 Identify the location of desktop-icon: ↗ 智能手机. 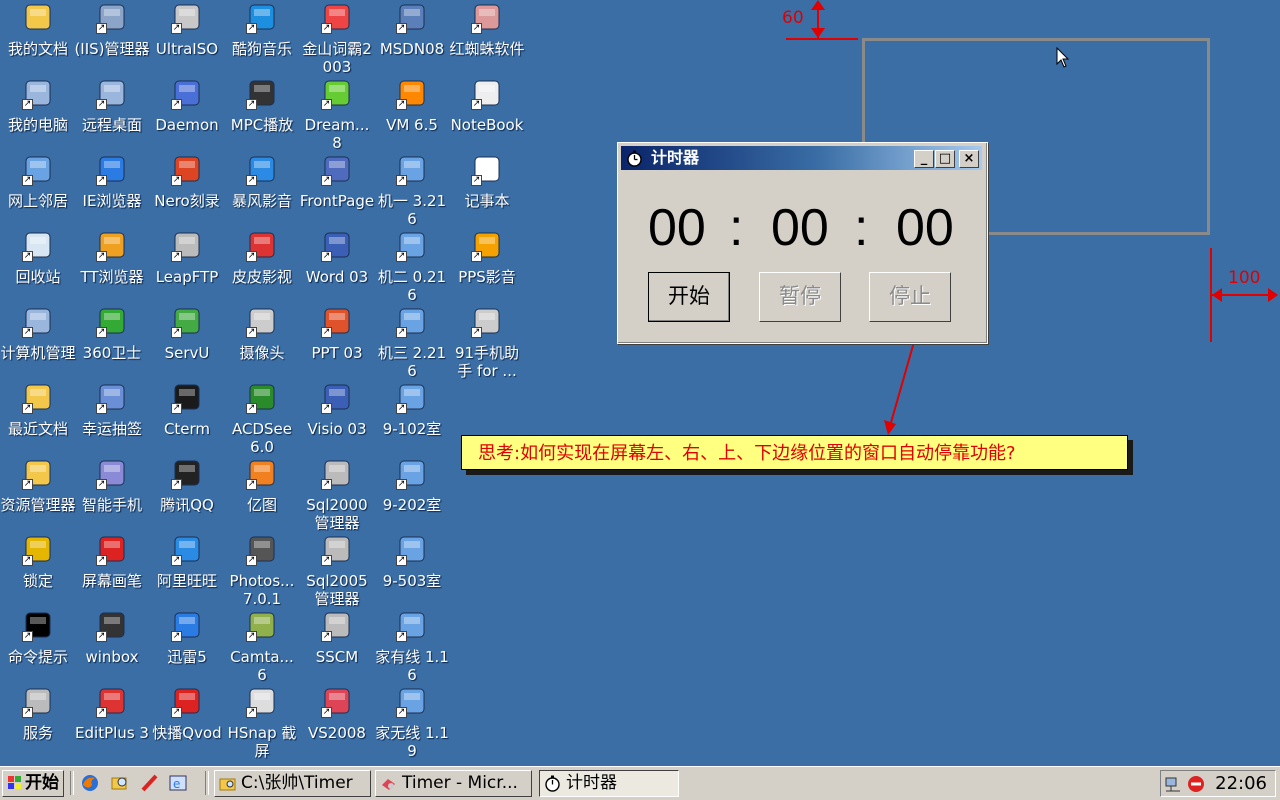
(112, 486).